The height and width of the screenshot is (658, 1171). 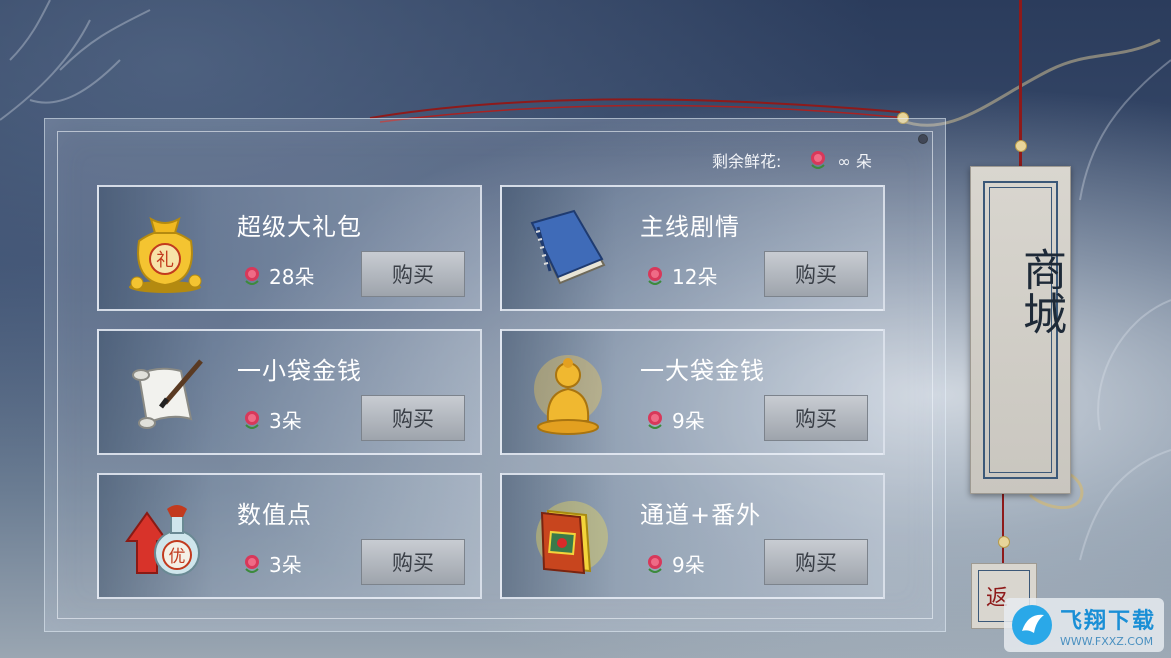 What do you see at coordinates (568, 393) in the screenshot?
I see `buddha-icon` at bounding box center [568, 393].